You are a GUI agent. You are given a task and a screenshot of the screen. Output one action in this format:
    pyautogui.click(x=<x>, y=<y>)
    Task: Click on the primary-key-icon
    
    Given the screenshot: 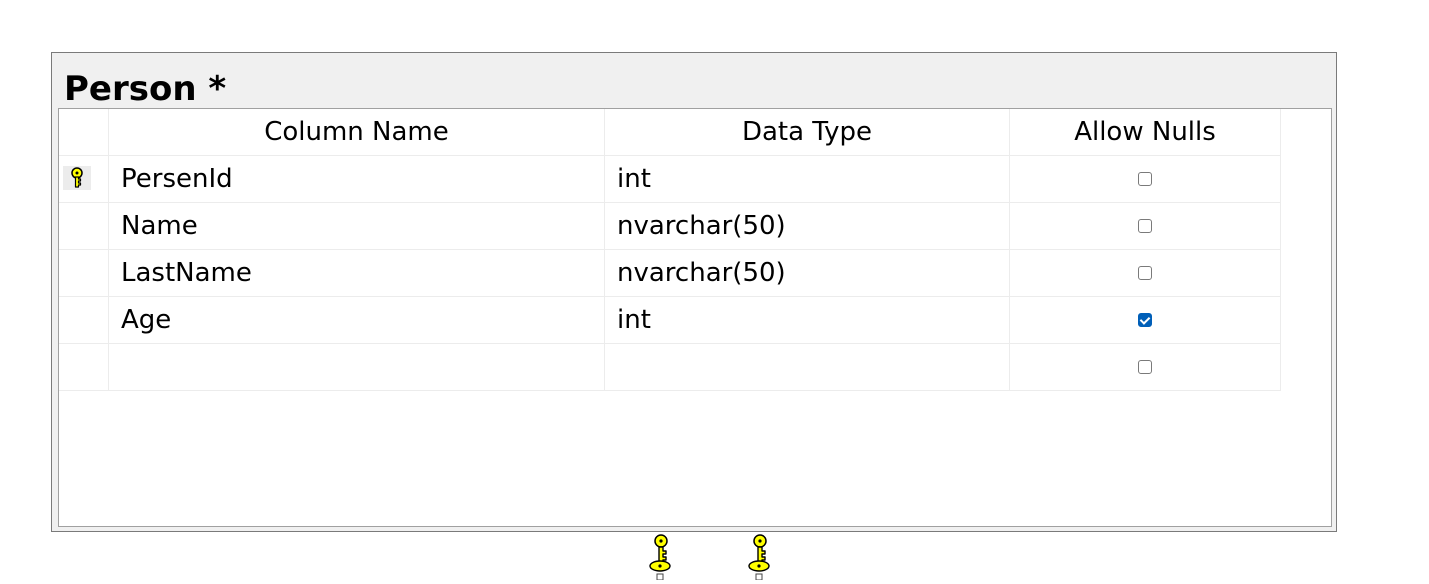 What is the action you would take?
    pyautogui.click(x=77, y=178)
    